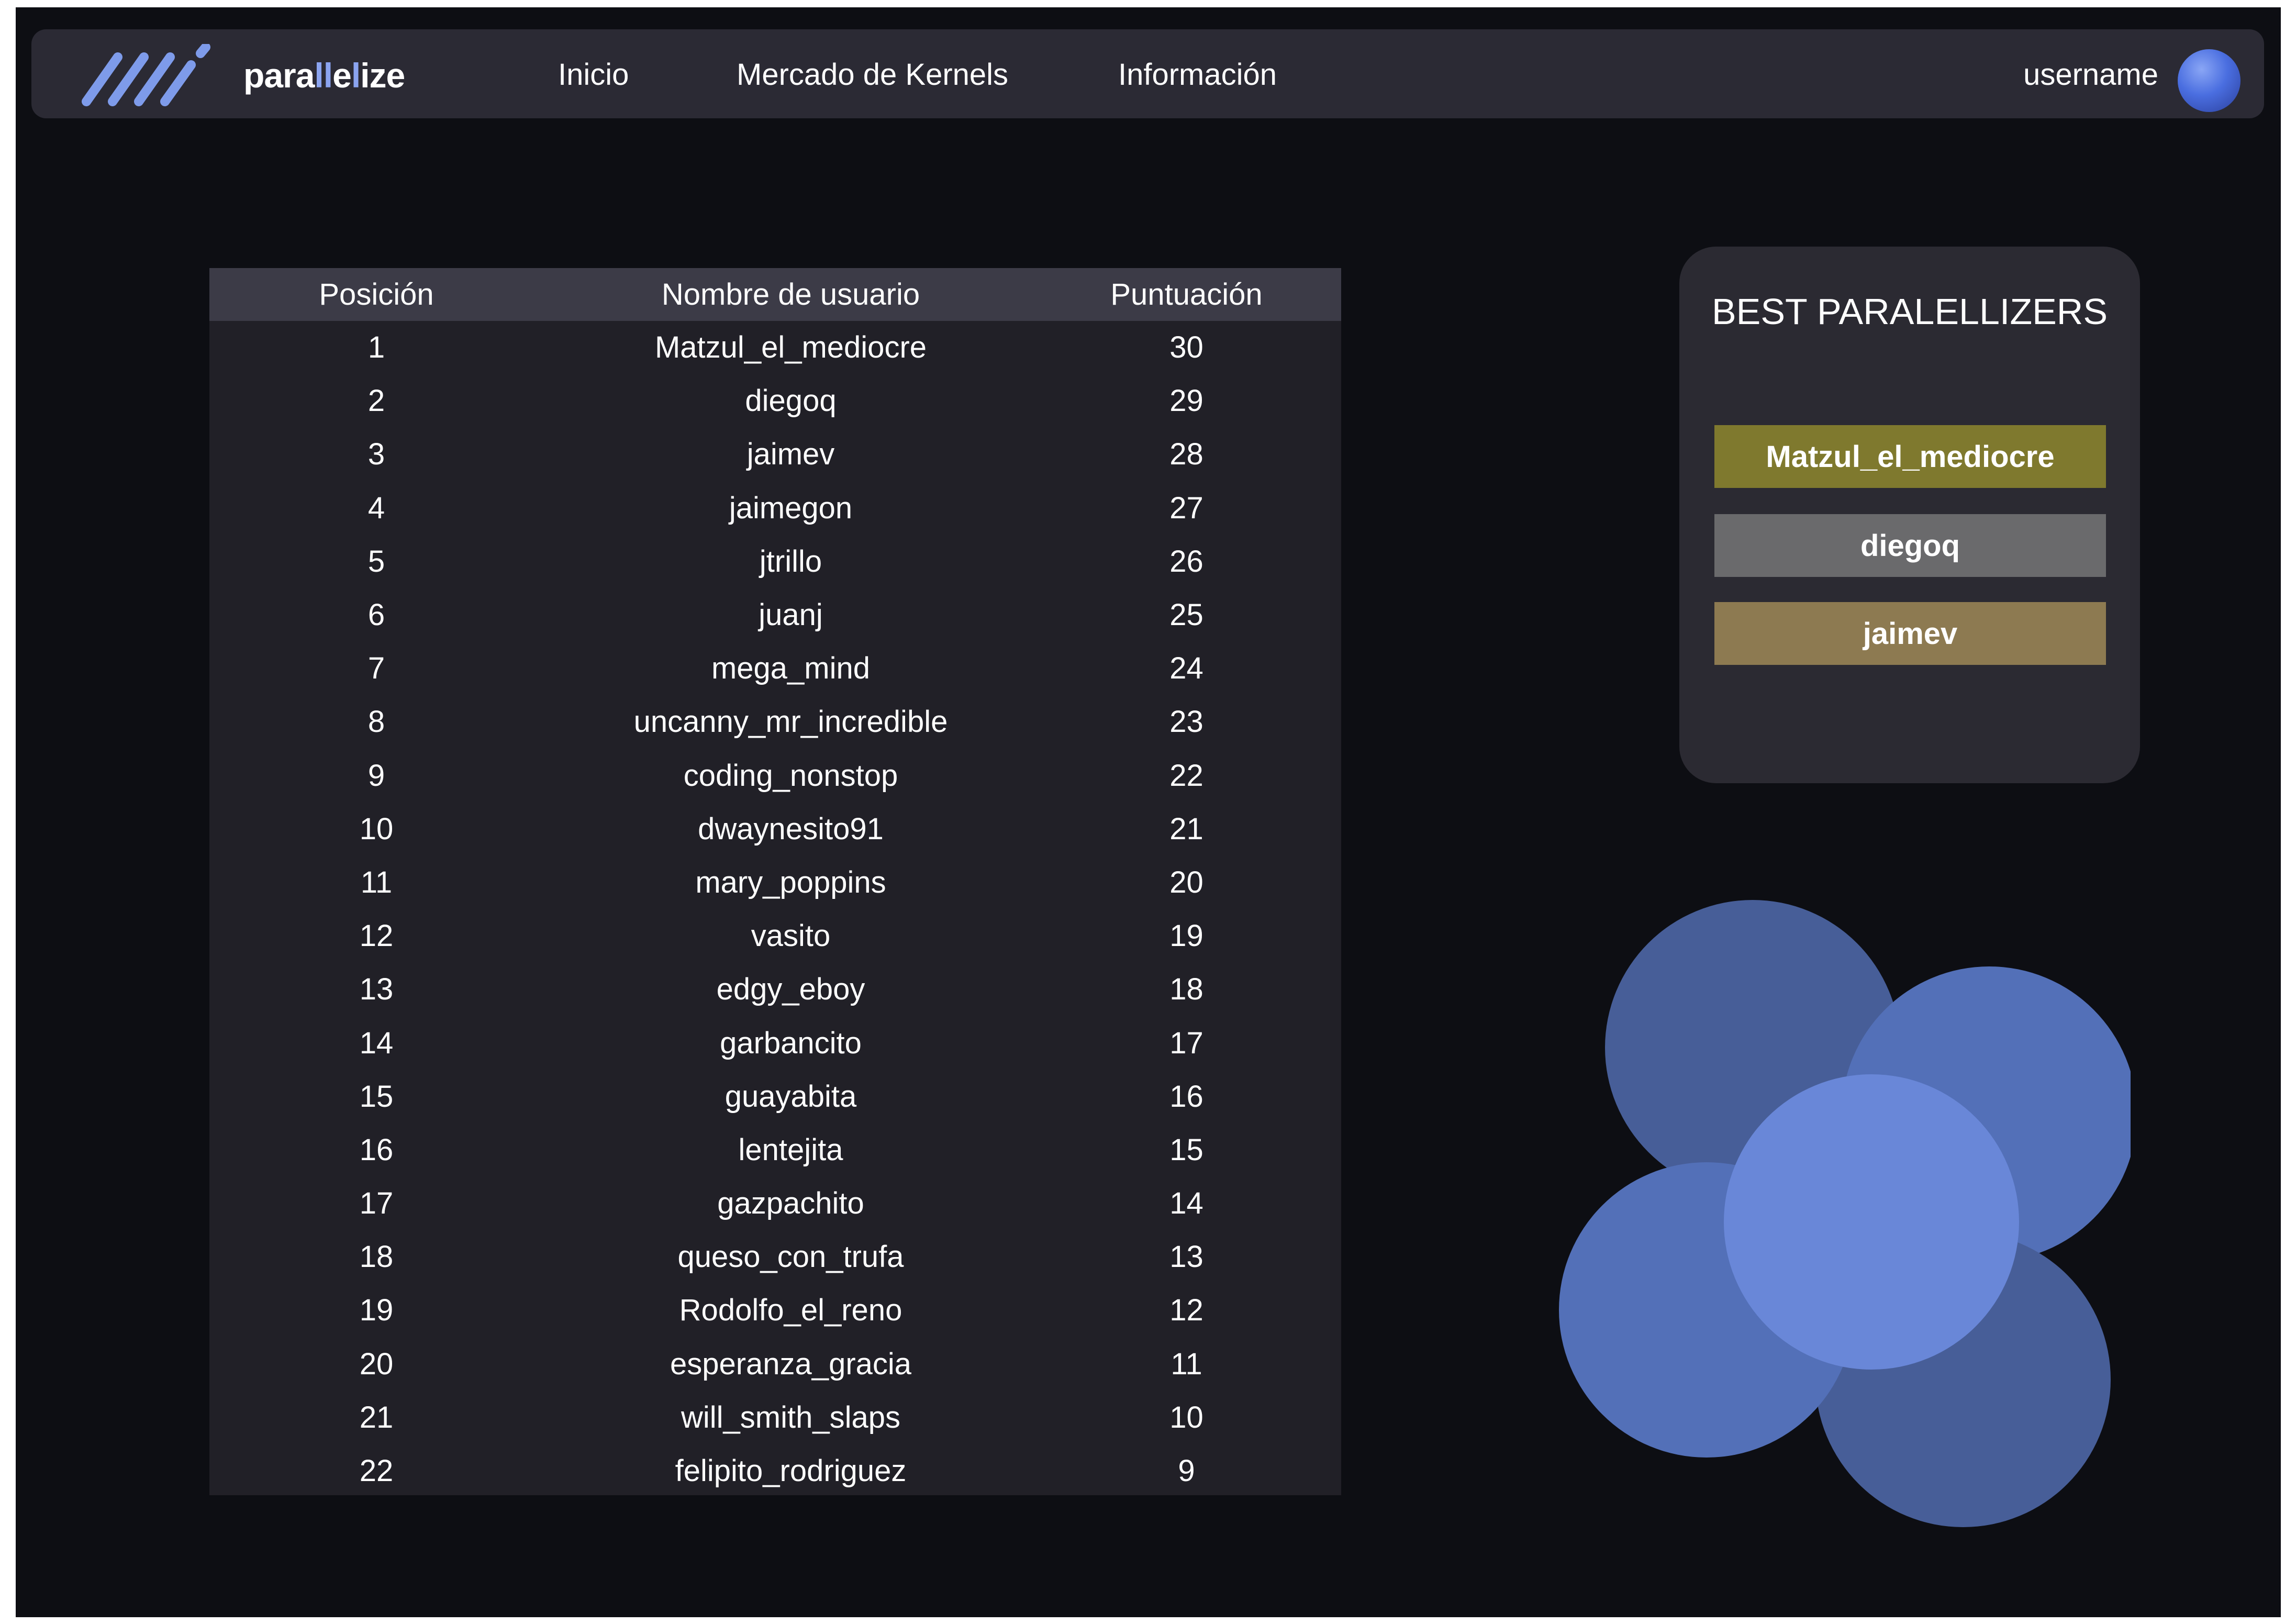 The height and width of the screenshot is (1624, 2285). I want to click on table-row: 4 jaimegon 27, so click(775, 509).